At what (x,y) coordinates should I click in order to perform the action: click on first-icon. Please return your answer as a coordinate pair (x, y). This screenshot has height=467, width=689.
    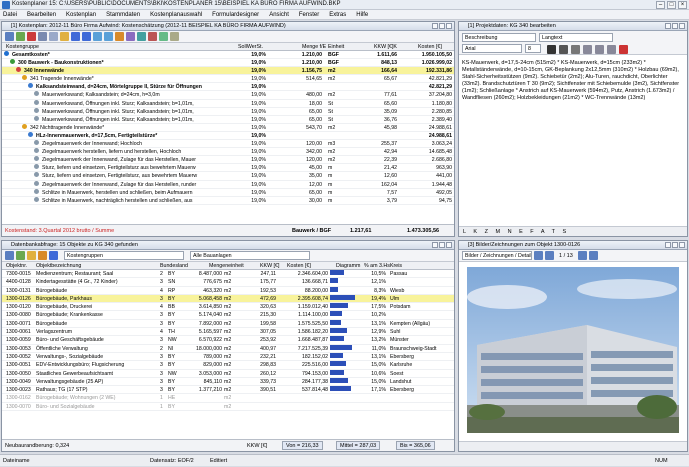
    Looking at the image, I should click on (538, 255).